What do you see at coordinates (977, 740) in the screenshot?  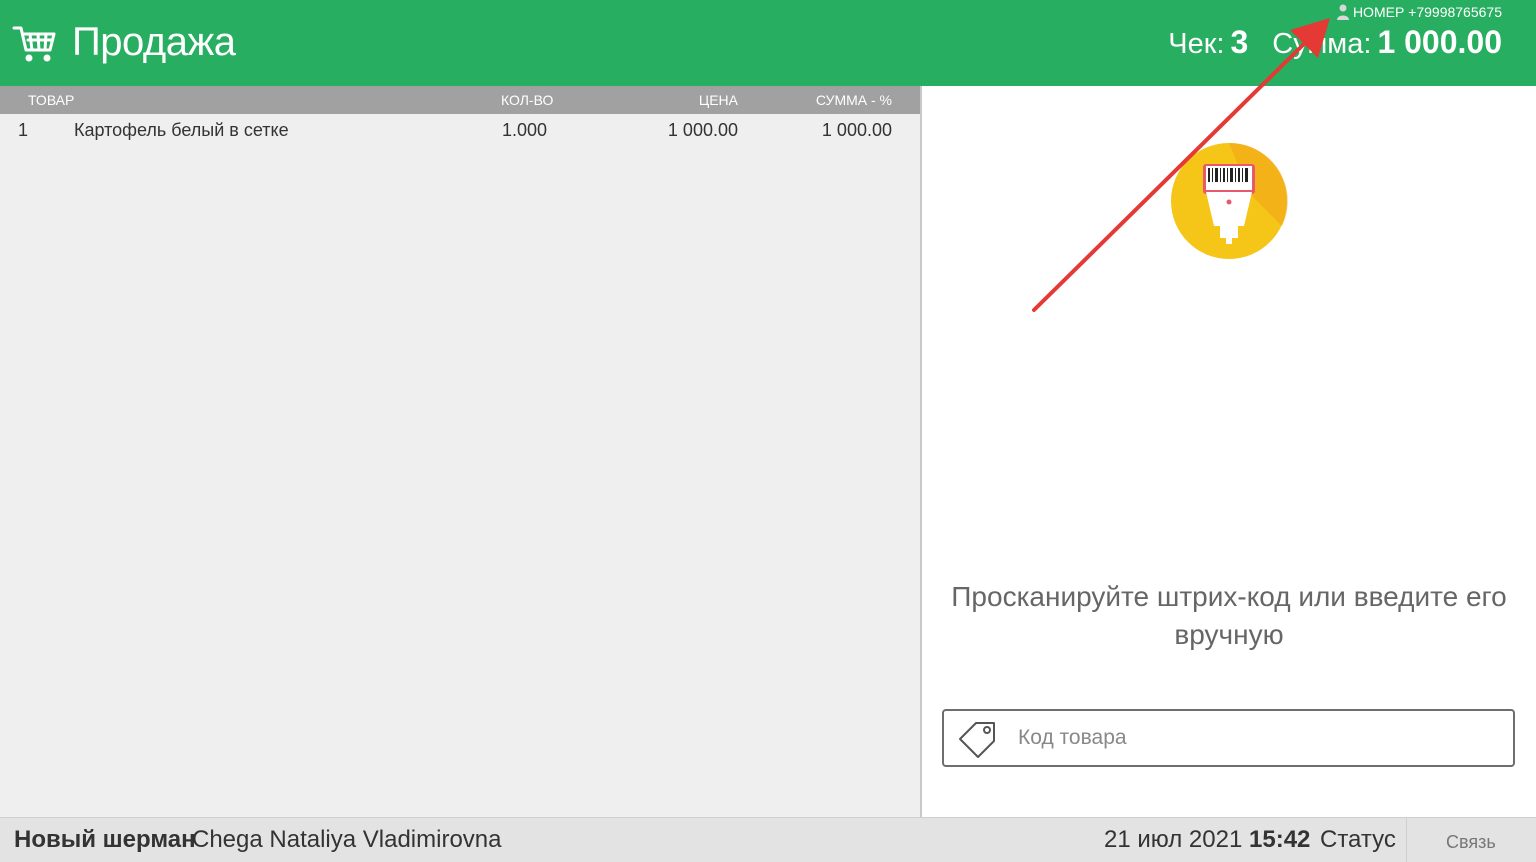 I see `price-tag-icon` at bounding box center [977, 740].